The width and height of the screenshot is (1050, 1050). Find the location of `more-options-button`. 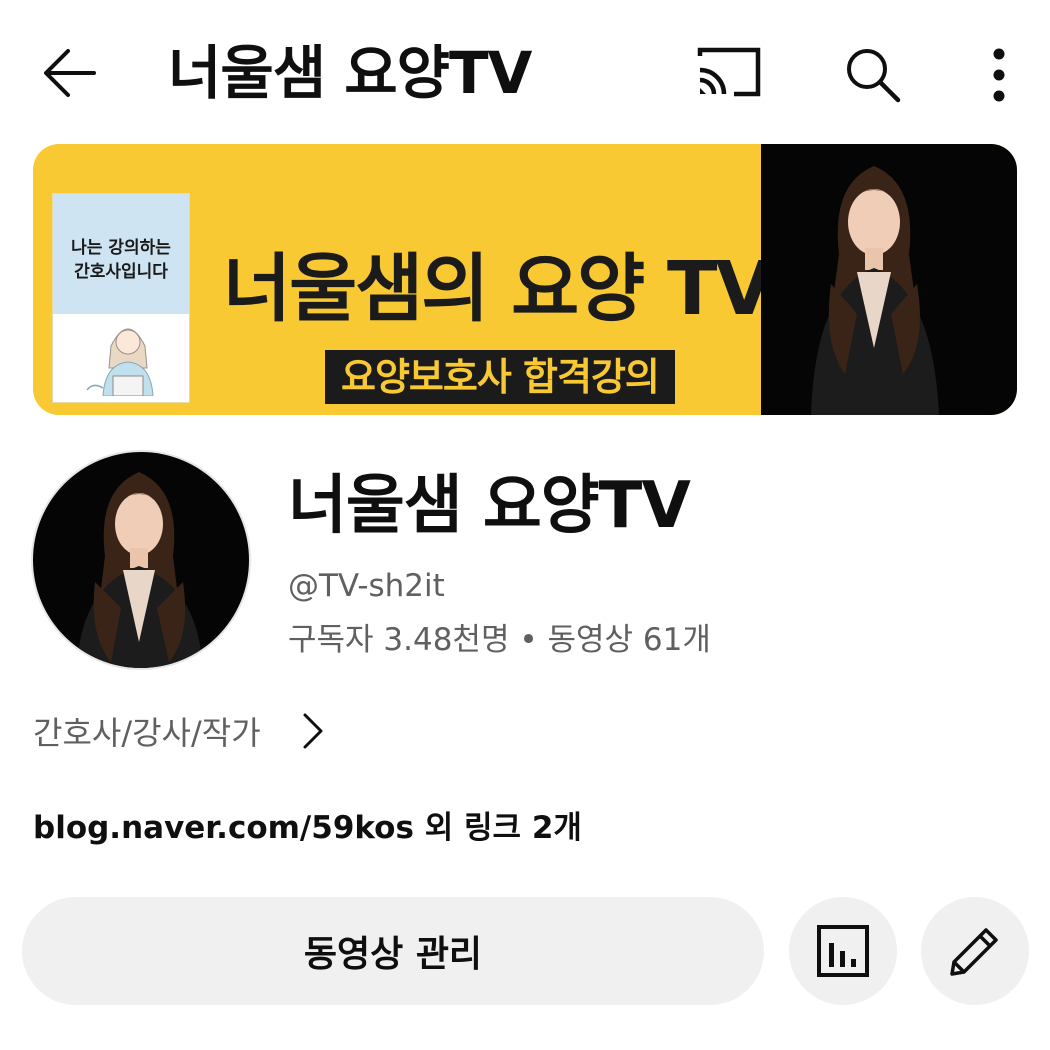

more-options-button is located at coordinates (999, 75).